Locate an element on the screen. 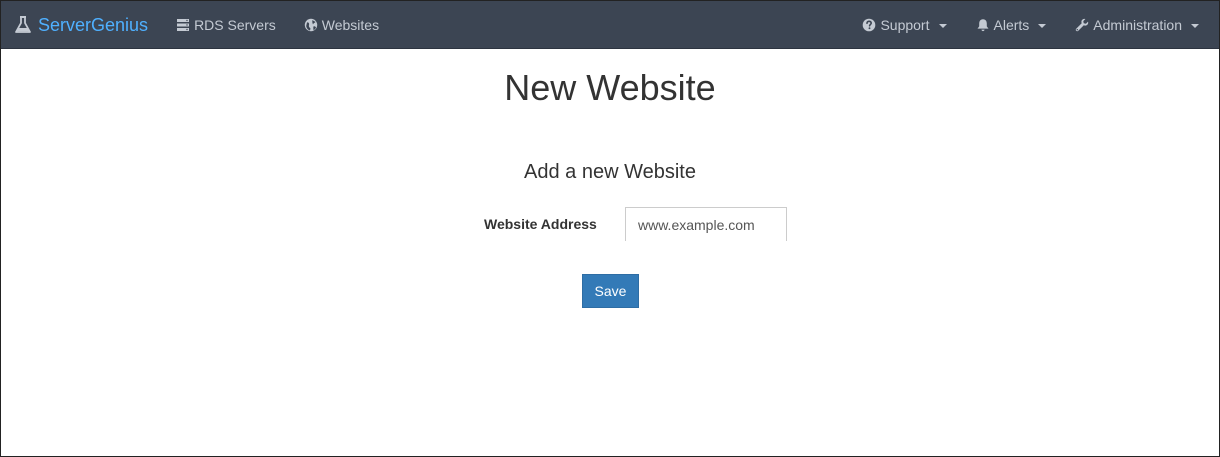 The height and width of the screenshot is (457, 1220). question-circle-icon is located at coordinates (869, 25).